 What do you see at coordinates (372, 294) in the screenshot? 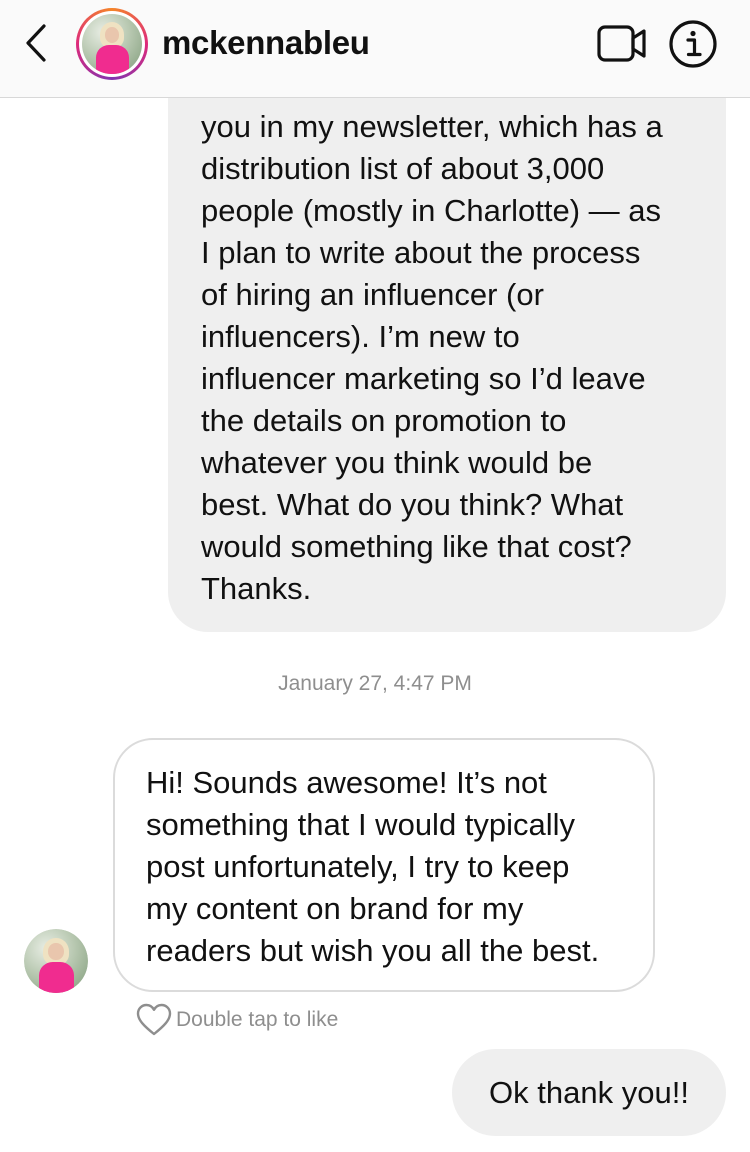
I see `message-line: of hiring an influencer (or` at bounding box center [372, 294].